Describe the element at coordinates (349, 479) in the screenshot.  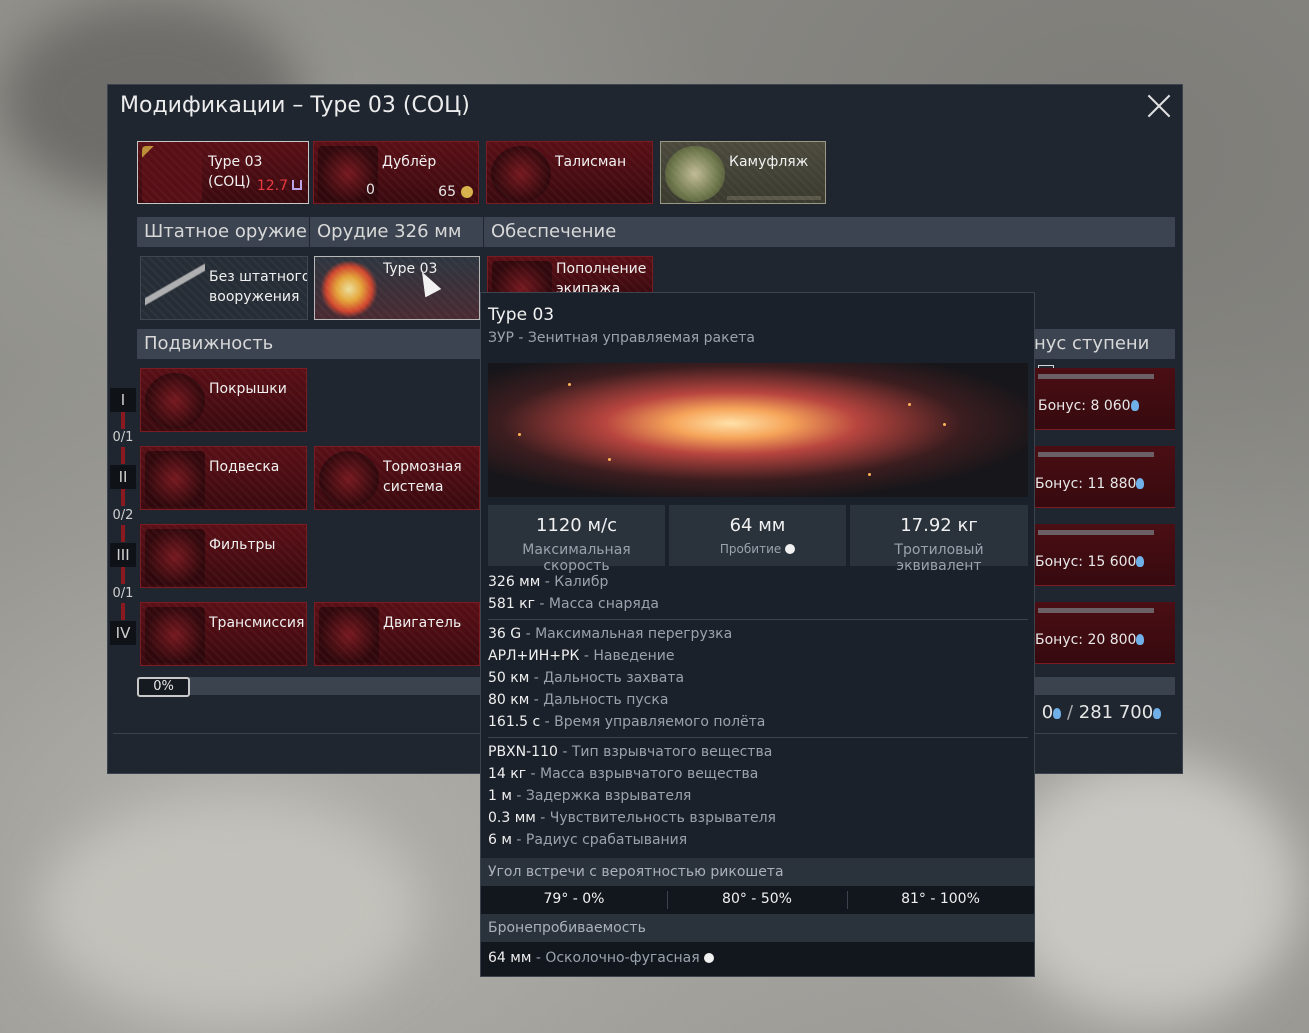
I see `brake-icon` at that location.